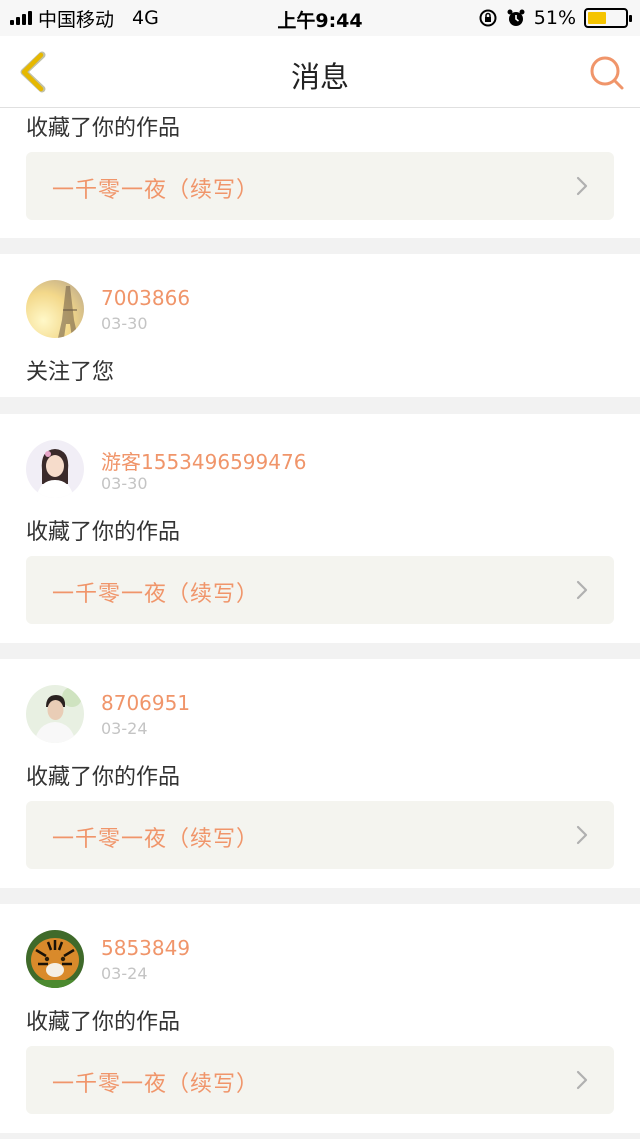 This screenshot has width=640, height=1139. I want to click on status-bar: 中国移动 4G 上午9:44 51%, so click(320, 18).